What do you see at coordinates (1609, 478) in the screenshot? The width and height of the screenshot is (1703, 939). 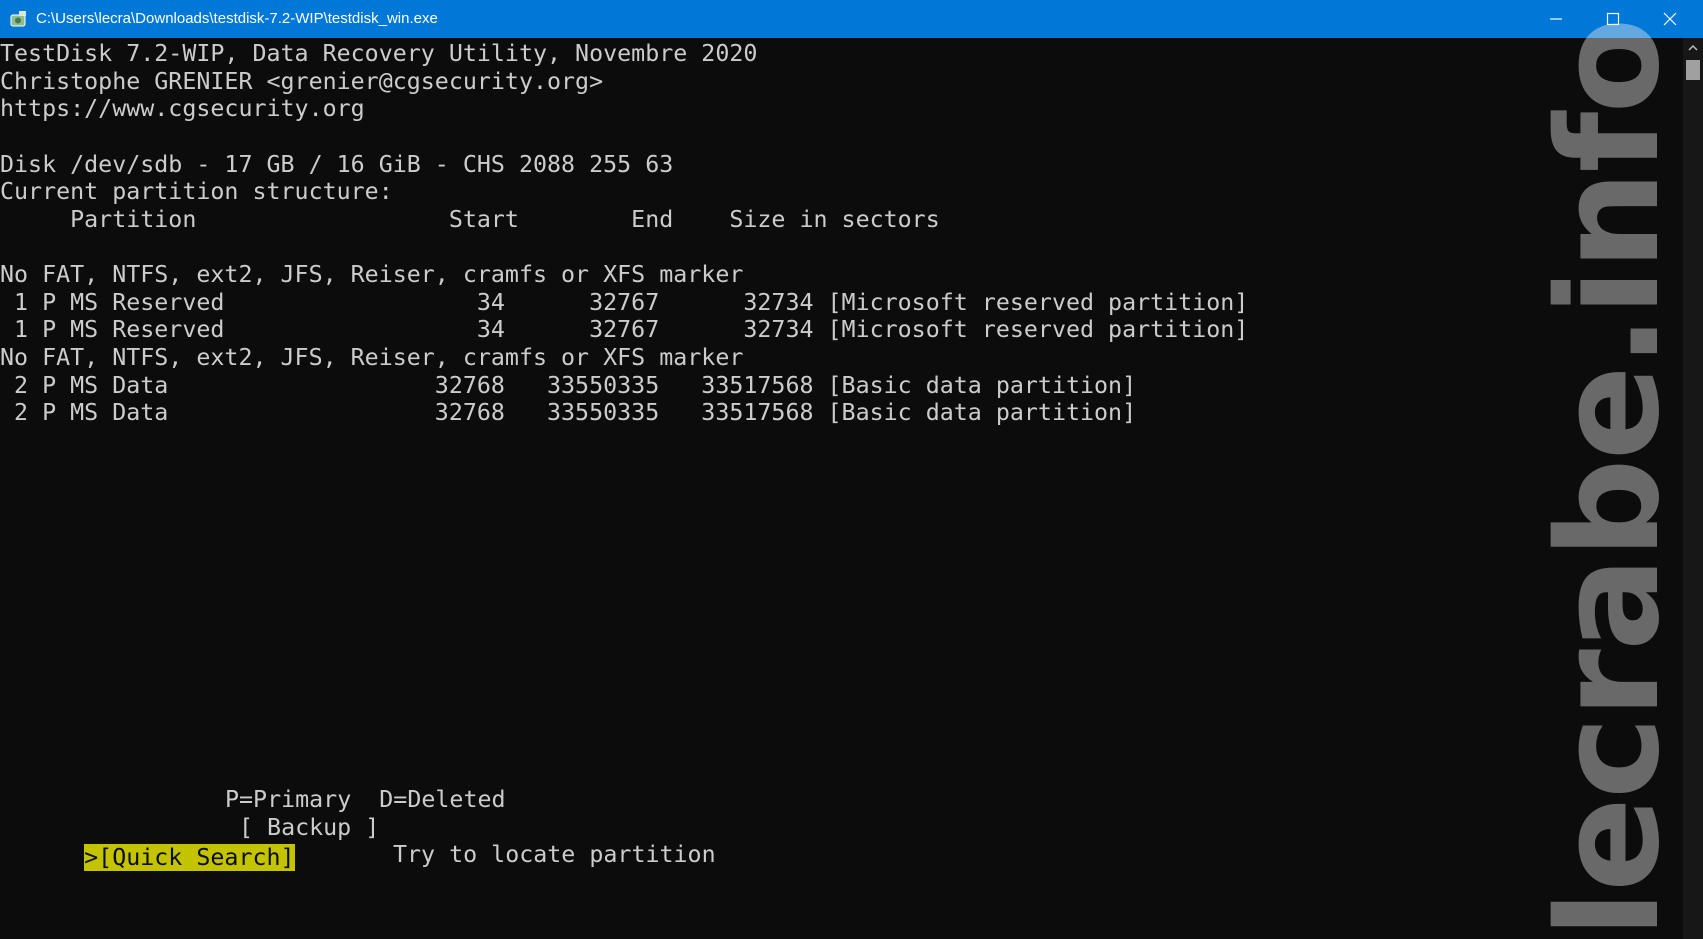 I see `watermark: lecrabe.info` at bounding box center [1609, 478].